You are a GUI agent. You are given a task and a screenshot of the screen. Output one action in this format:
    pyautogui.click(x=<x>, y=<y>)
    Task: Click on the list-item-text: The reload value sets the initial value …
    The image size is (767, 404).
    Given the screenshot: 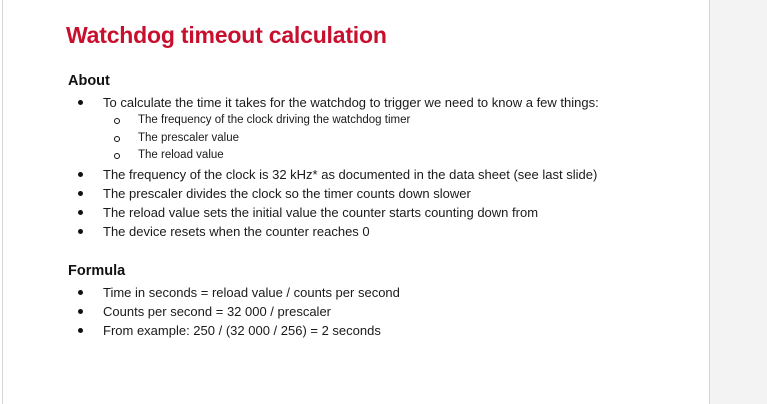 What is the action you would take?
    pyautogui.click(x=321, y=212)
    